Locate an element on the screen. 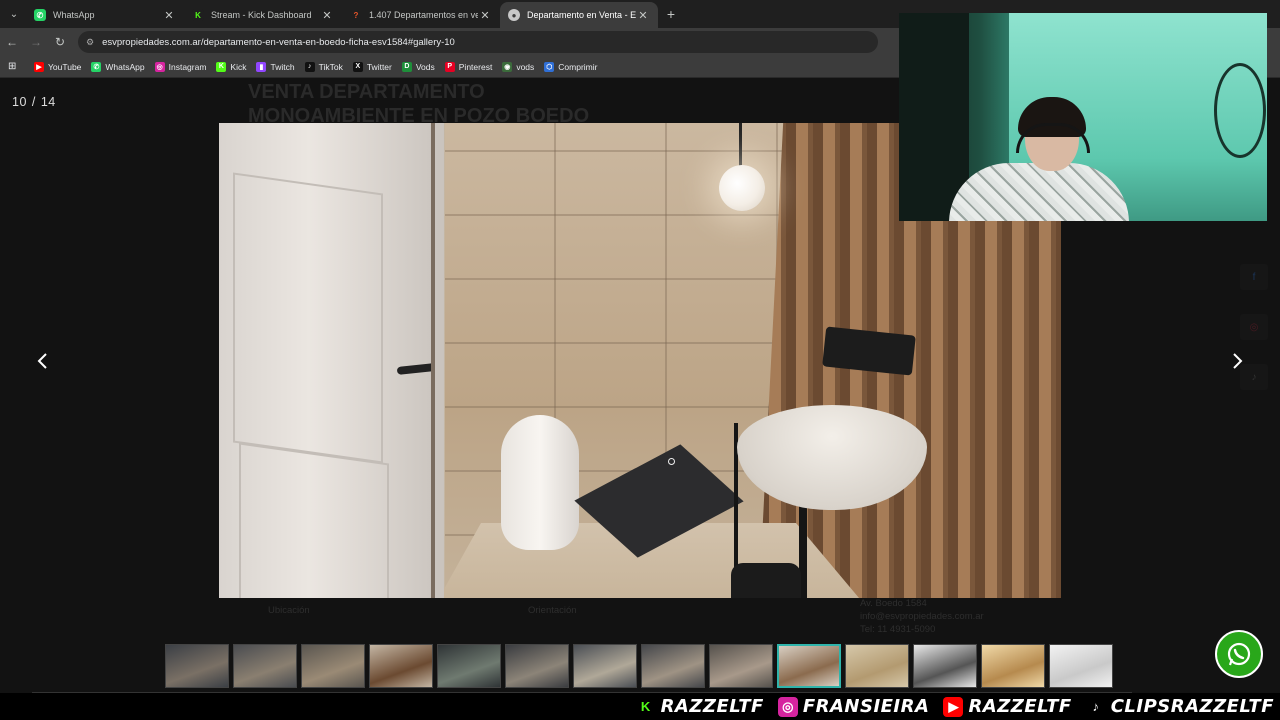 Image resolution: width=1280 pixels, height=720 pixels. footer-address: Av. Boedo 1584 is located at coordinates (893, 603).